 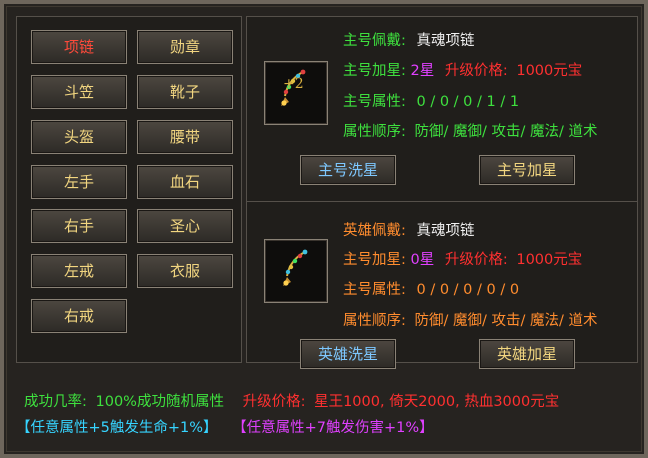 What do you see at coordinates (79, 316) in the screenshot?
I see `slot-button-right-ring: 右戒` at bounding box center [79, 316].